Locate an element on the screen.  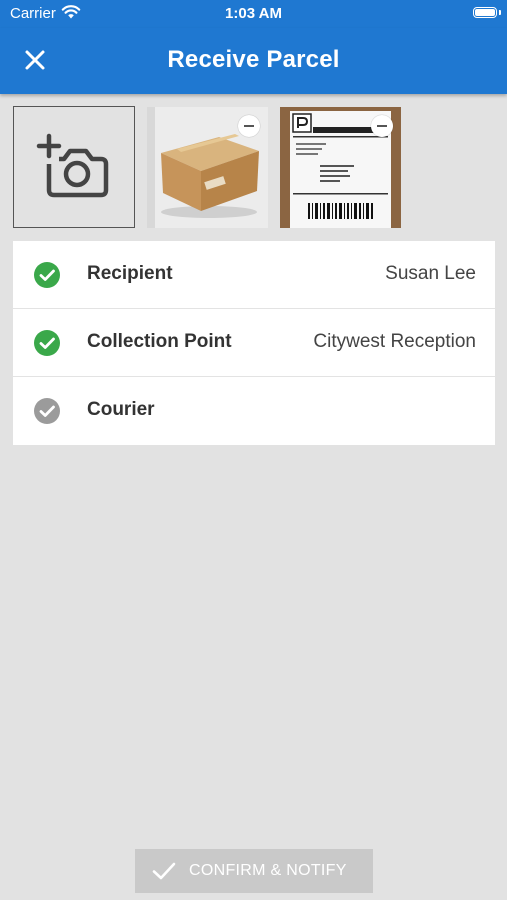
battery-cap is located at coordinates (500, 12).